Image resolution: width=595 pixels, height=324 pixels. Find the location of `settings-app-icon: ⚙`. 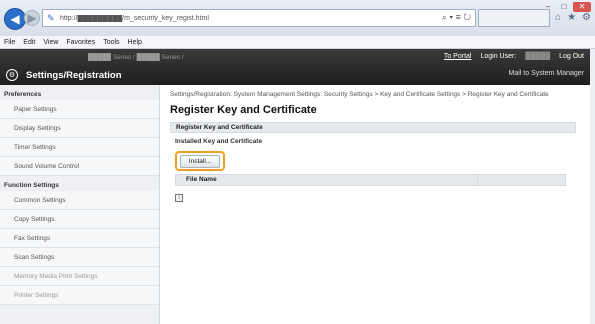

settings-app-icon: ⚙ is located at coordinates (12, 75).